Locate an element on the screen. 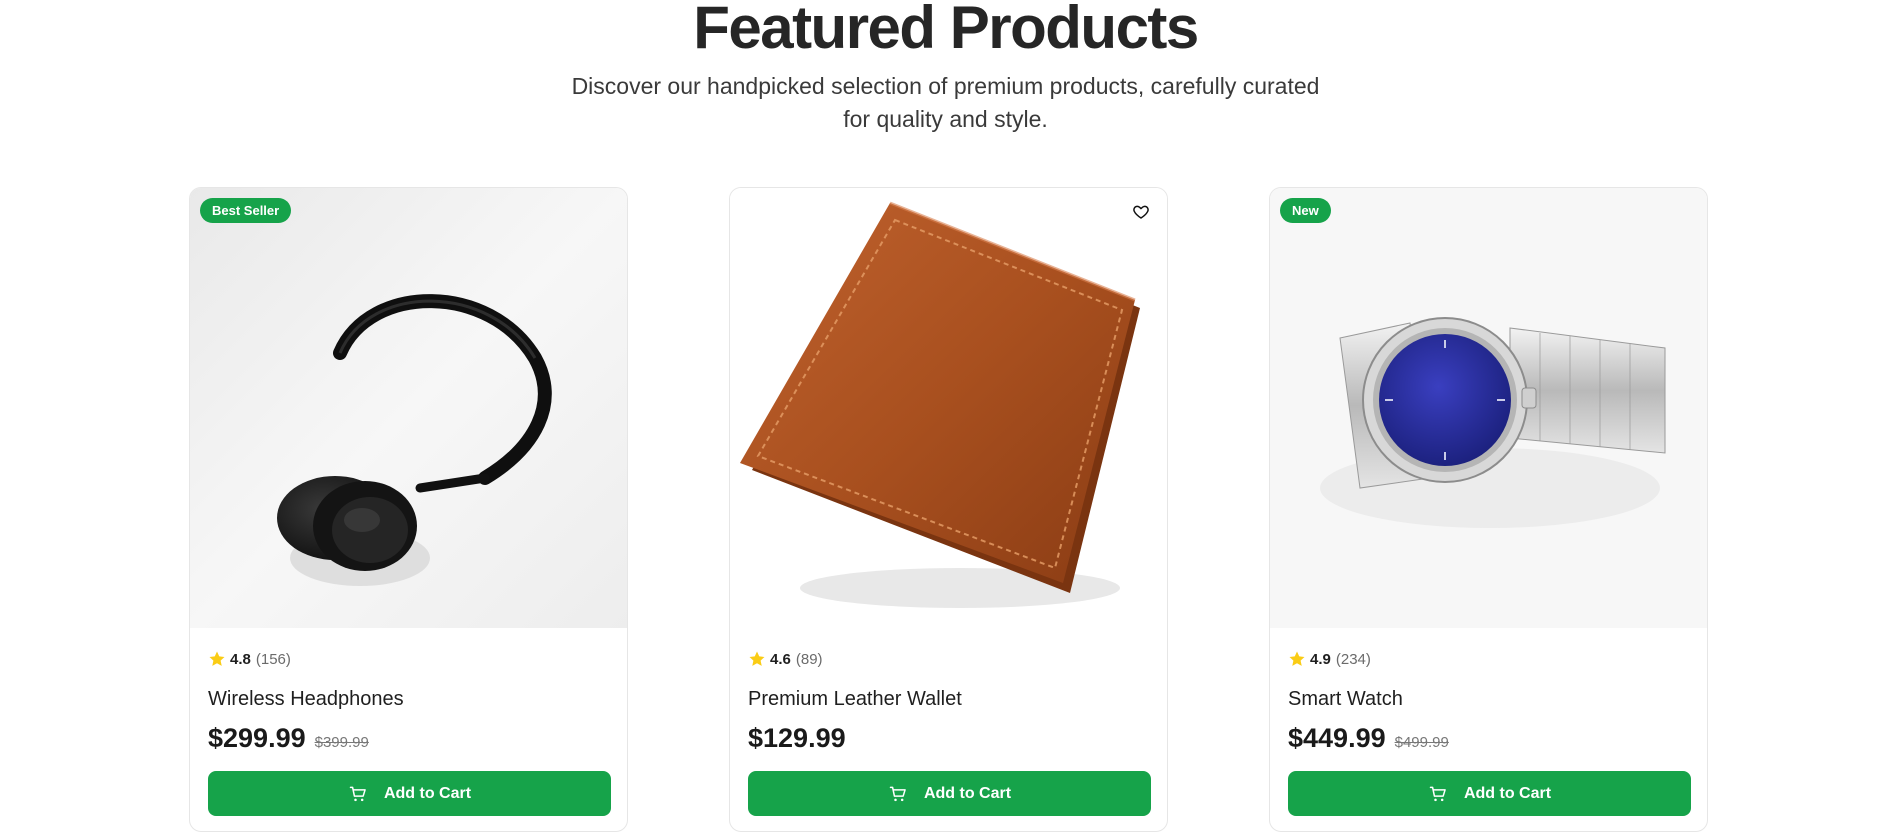 The height and width of the screenshot is (838, 1891). review-count: (156) is located at coordinates (273, 659).